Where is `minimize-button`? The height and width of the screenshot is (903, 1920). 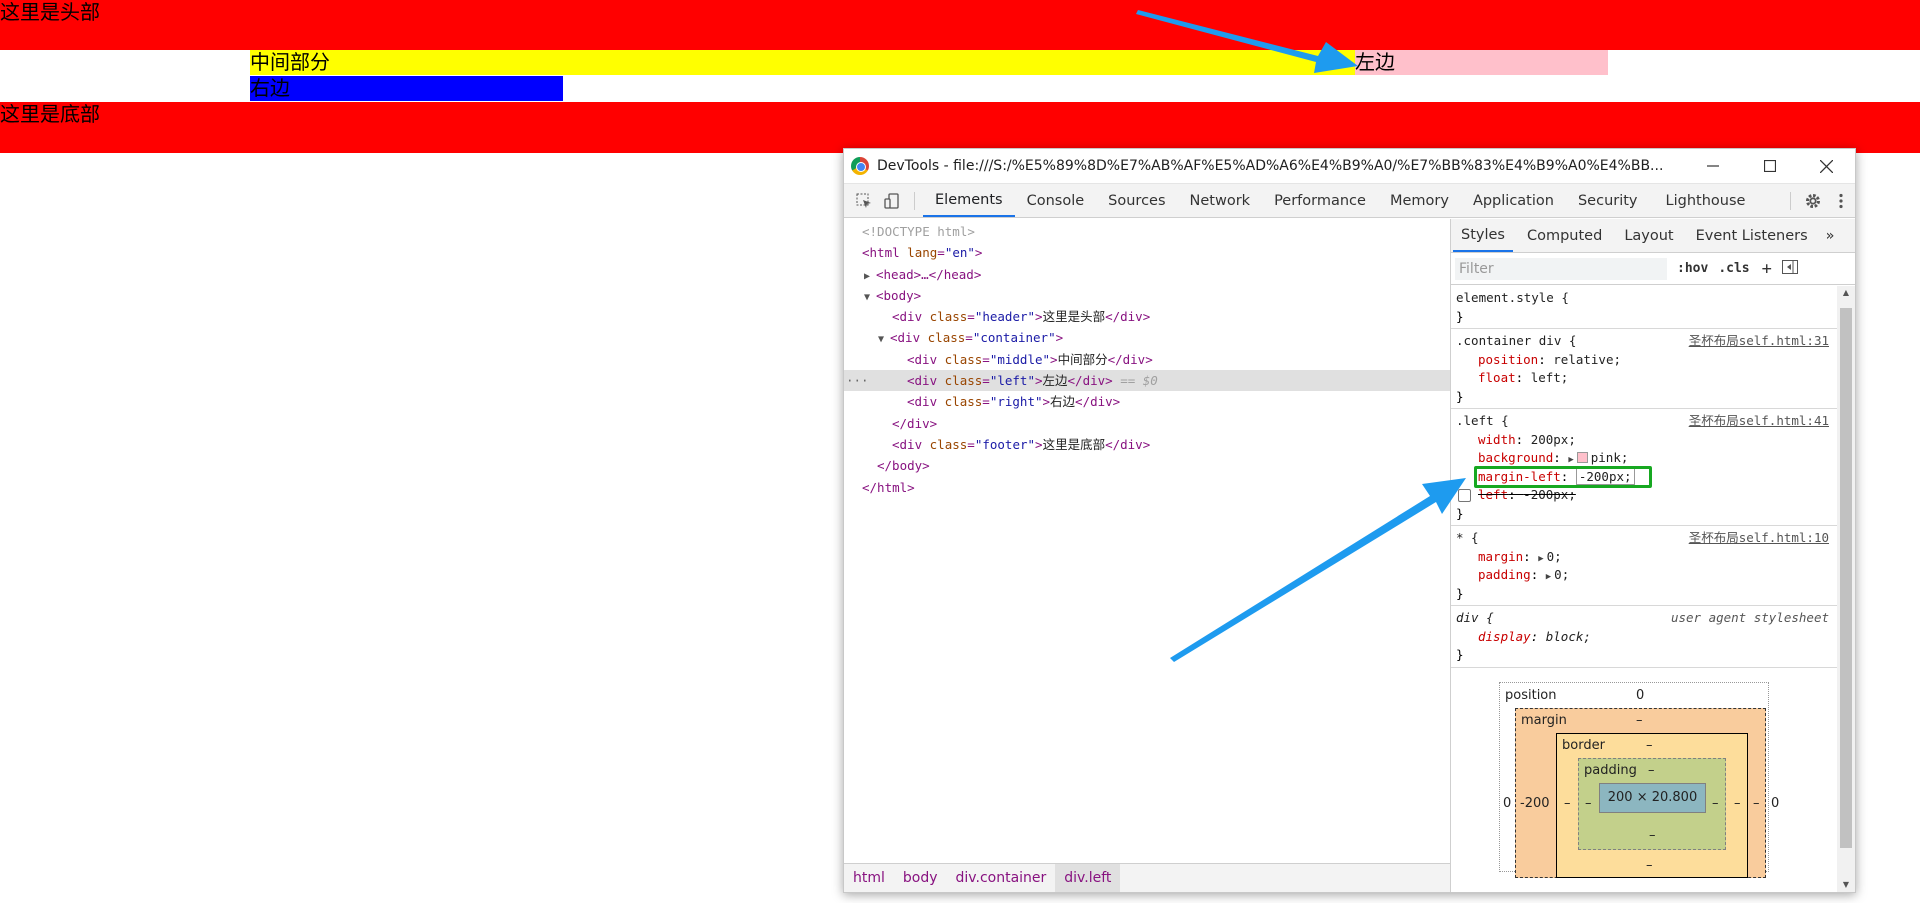 minimize-button is located at coordinates (1712, 166).